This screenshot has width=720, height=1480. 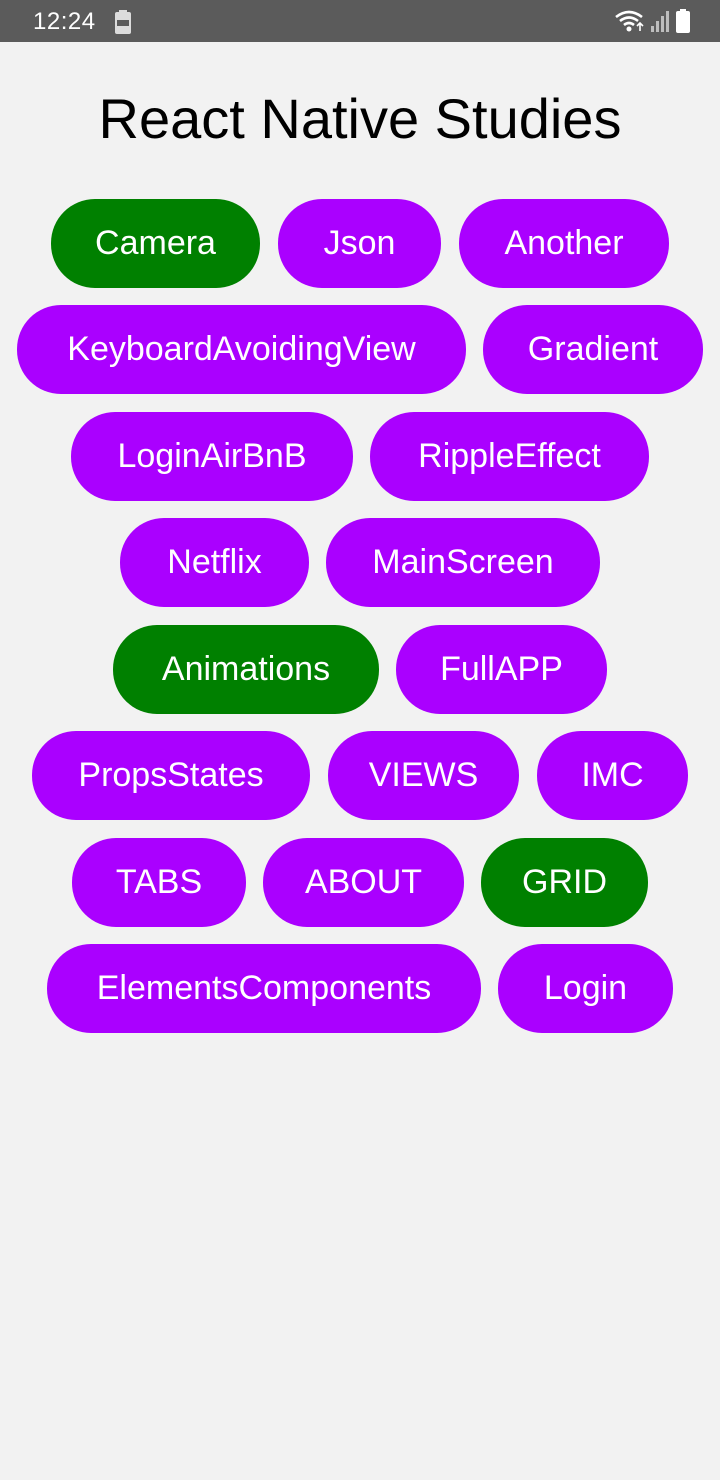 I want to click on another-button: Another, so click(x=564, y=243).